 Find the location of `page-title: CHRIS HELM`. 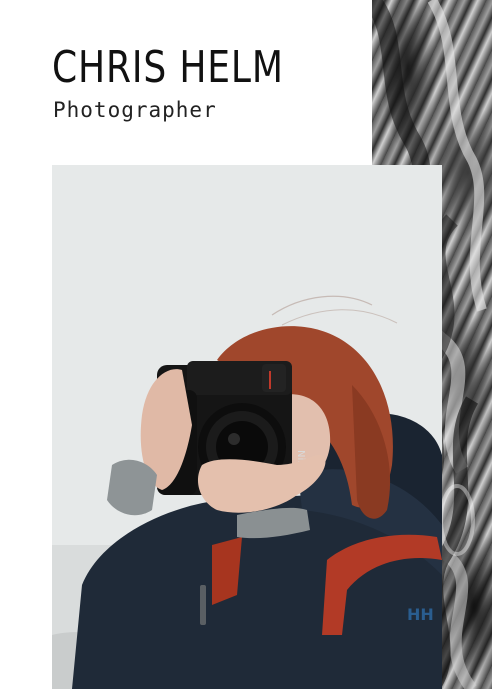

page-title: CHRIS HELM is located at coordinates (168, 67).